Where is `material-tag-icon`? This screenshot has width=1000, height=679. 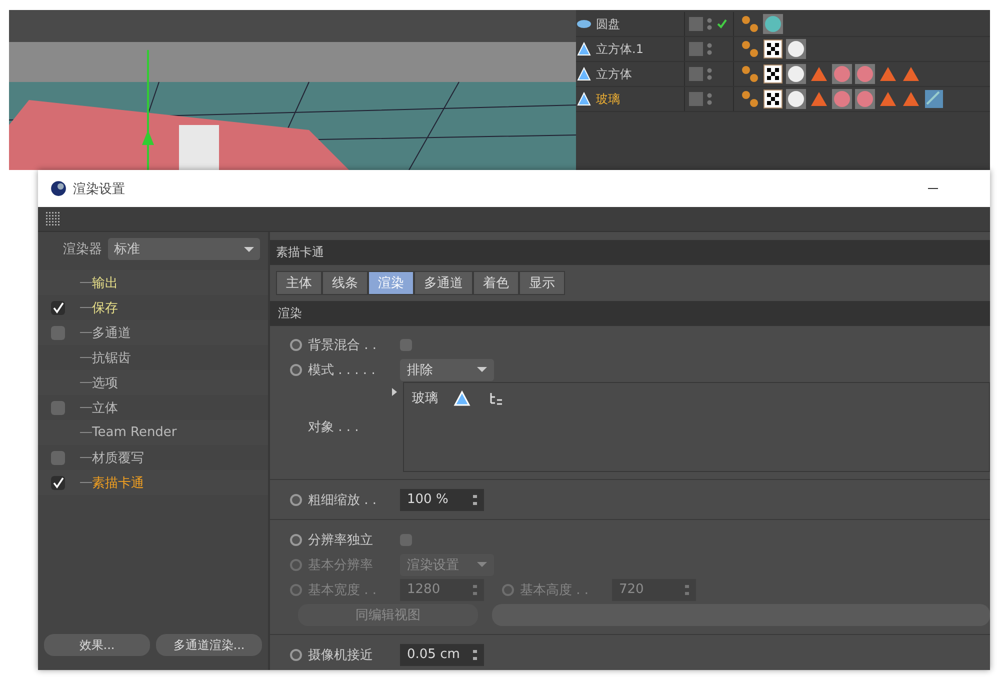
material-tag-icon is located at coordinates (934, 99).